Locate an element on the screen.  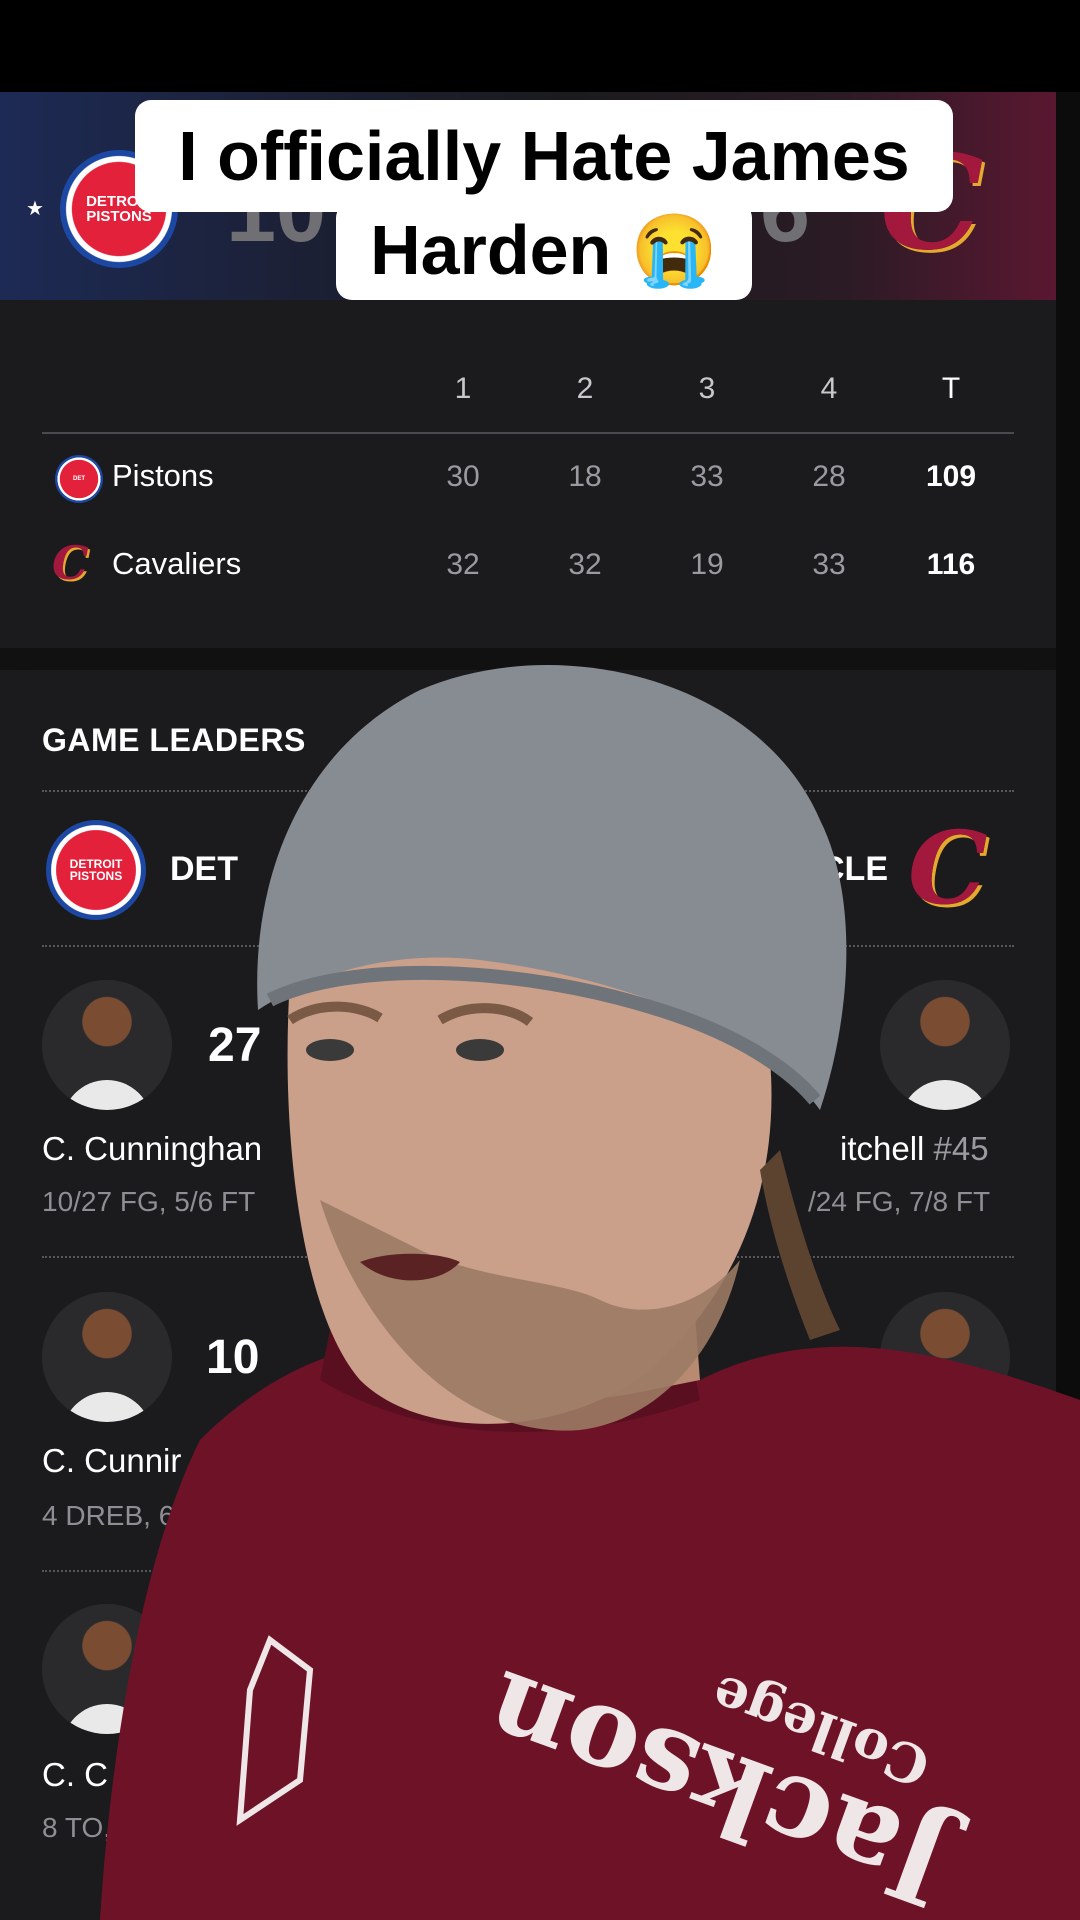
home-leader-name: C. Cunninghan is located at coordinates (152, 1149).